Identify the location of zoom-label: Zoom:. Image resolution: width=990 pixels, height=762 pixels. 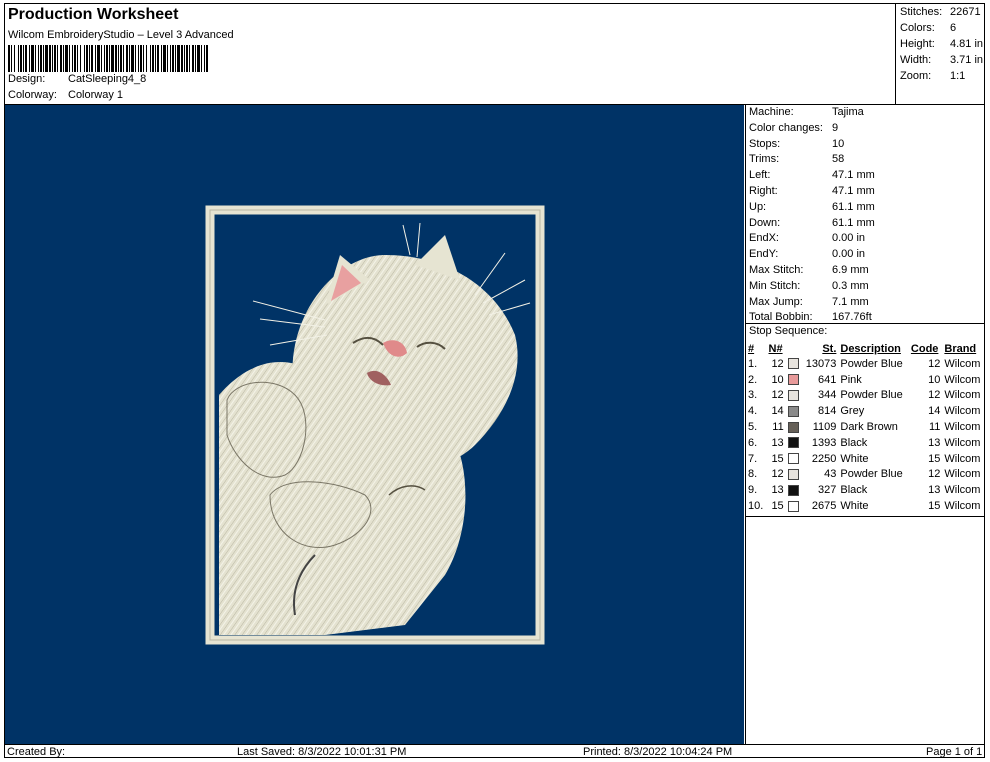
(916, 76).